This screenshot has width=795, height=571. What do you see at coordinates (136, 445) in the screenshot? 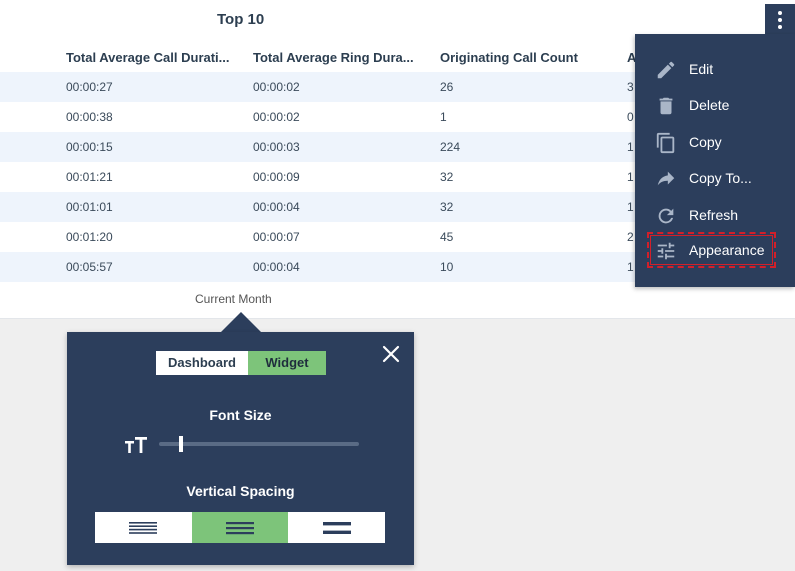
I see `text-size-icon` at bounding box center [136, 445].